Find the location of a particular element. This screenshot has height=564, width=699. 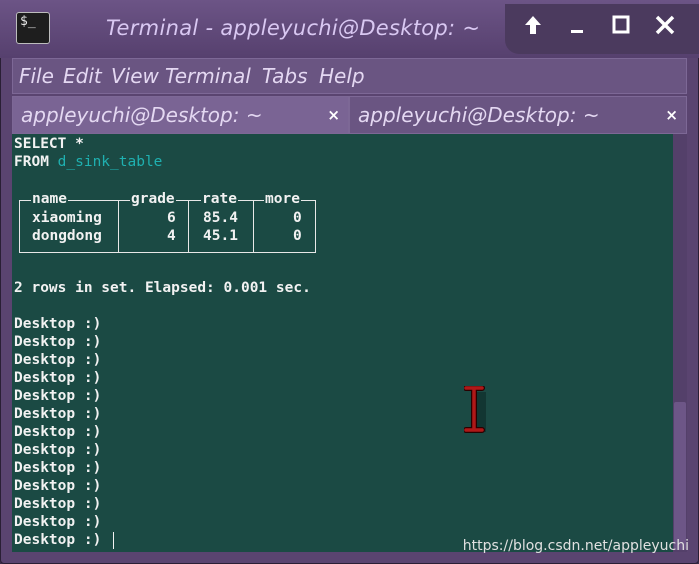

query-line-select: SELECT * is located at coordinates (49, 144).